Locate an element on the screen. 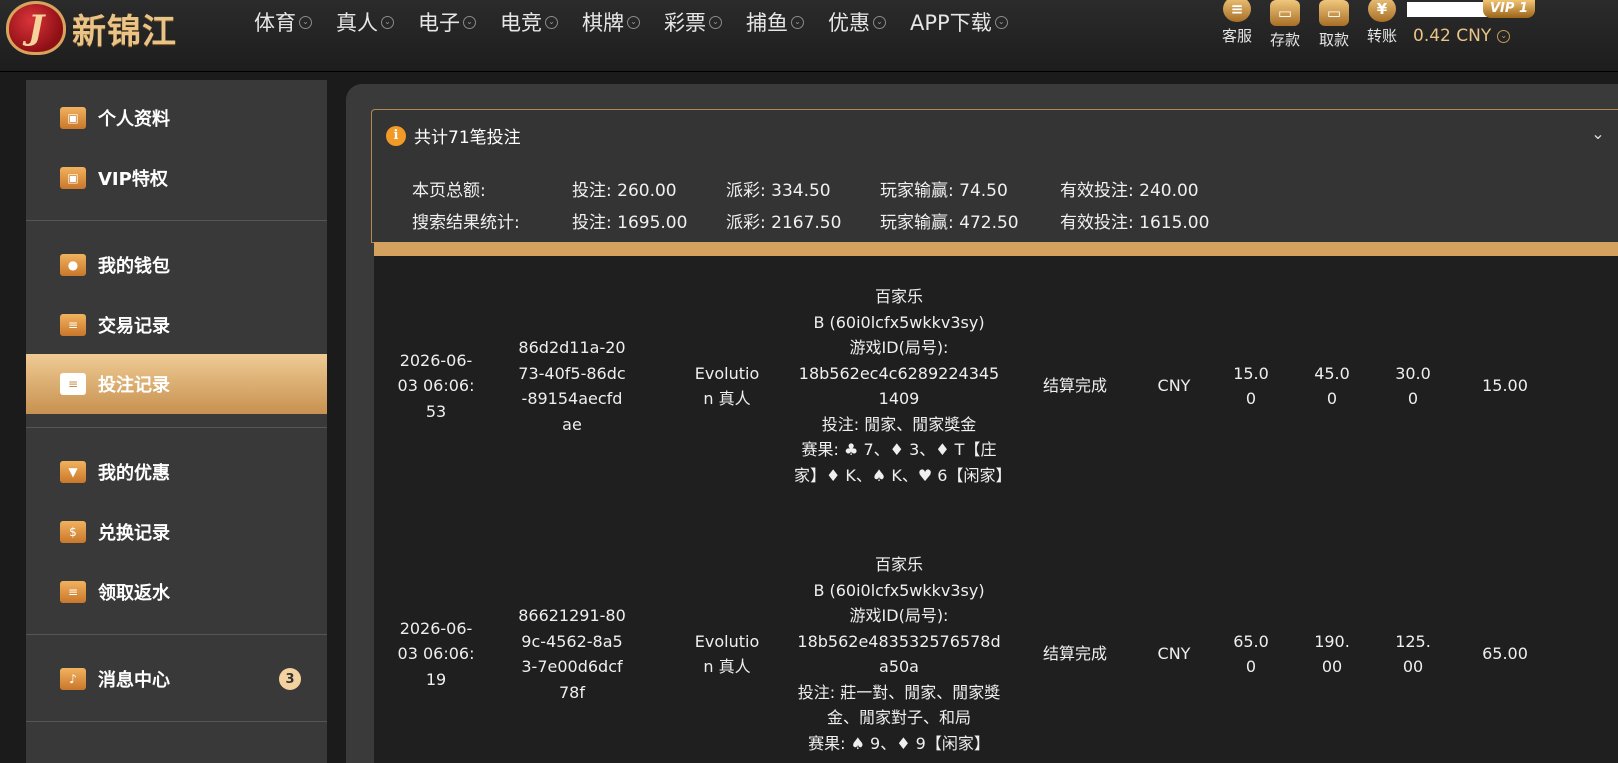 The height and width of the screenshot is (763, 1618). logo-badge: J is located at coordinates (36, 28).